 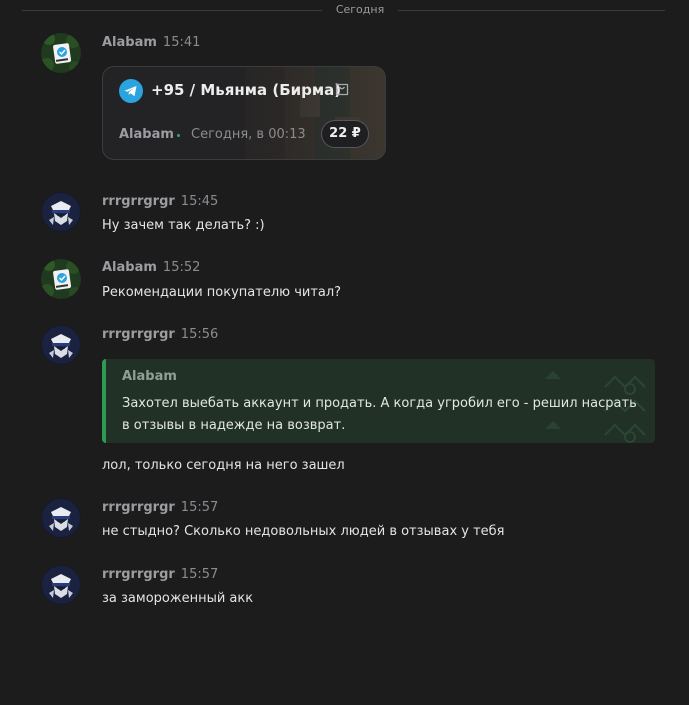 I want to click on message-header: Alabam 15:52, so click(x=151, y=268).